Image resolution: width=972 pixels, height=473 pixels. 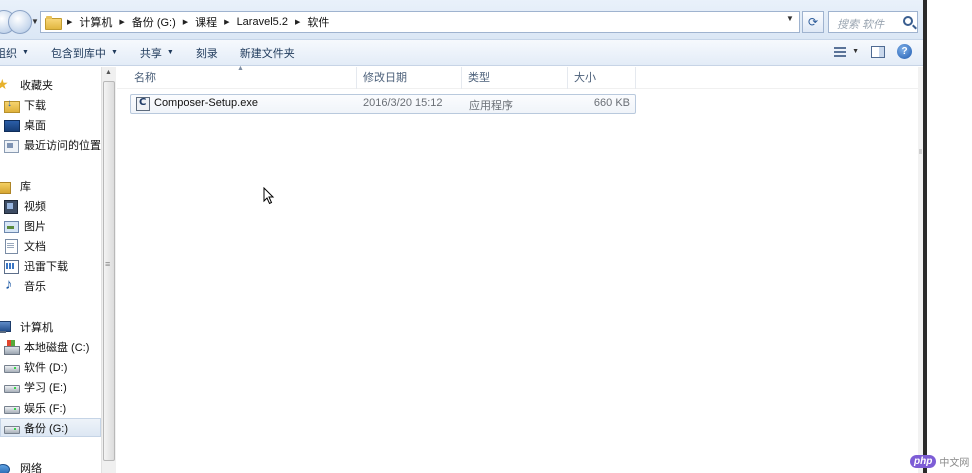 I want to click on nav-item-desktop: 桌面, so click(x=25, y=124).